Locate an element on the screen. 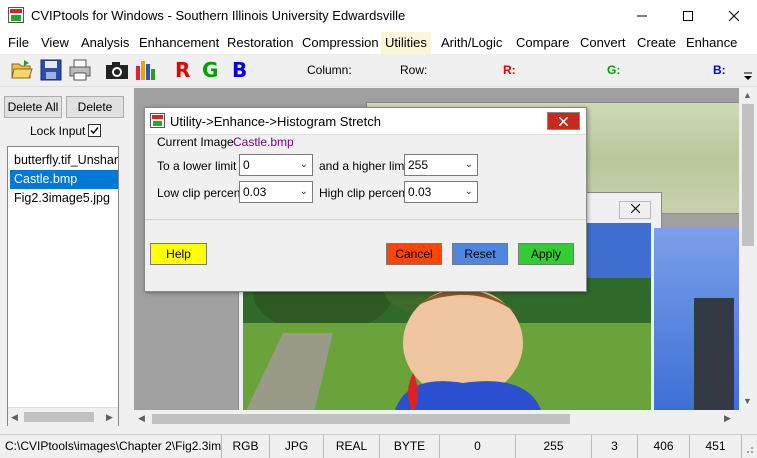 This screenshot has height=458, width=757. minimize-button is located at coordinates (642, 16).